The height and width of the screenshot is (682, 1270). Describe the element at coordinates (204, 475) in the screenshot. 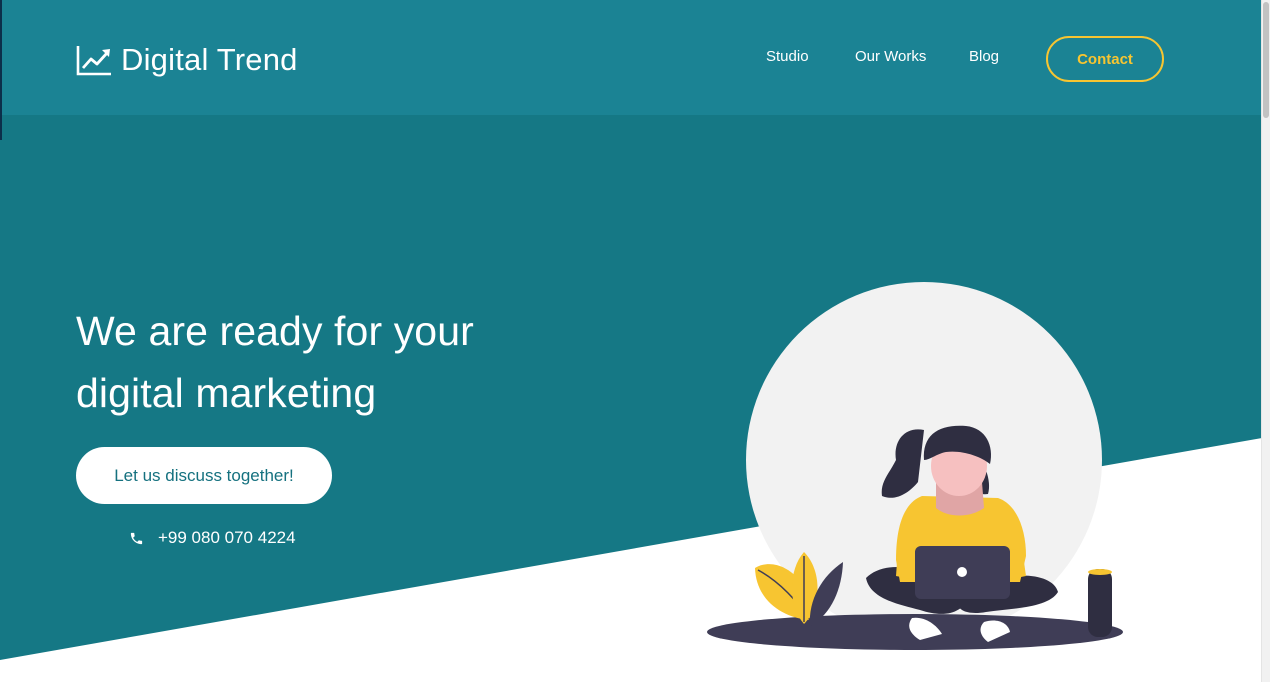

I see `discuss-together-button: Let us discuss together!` at that location.